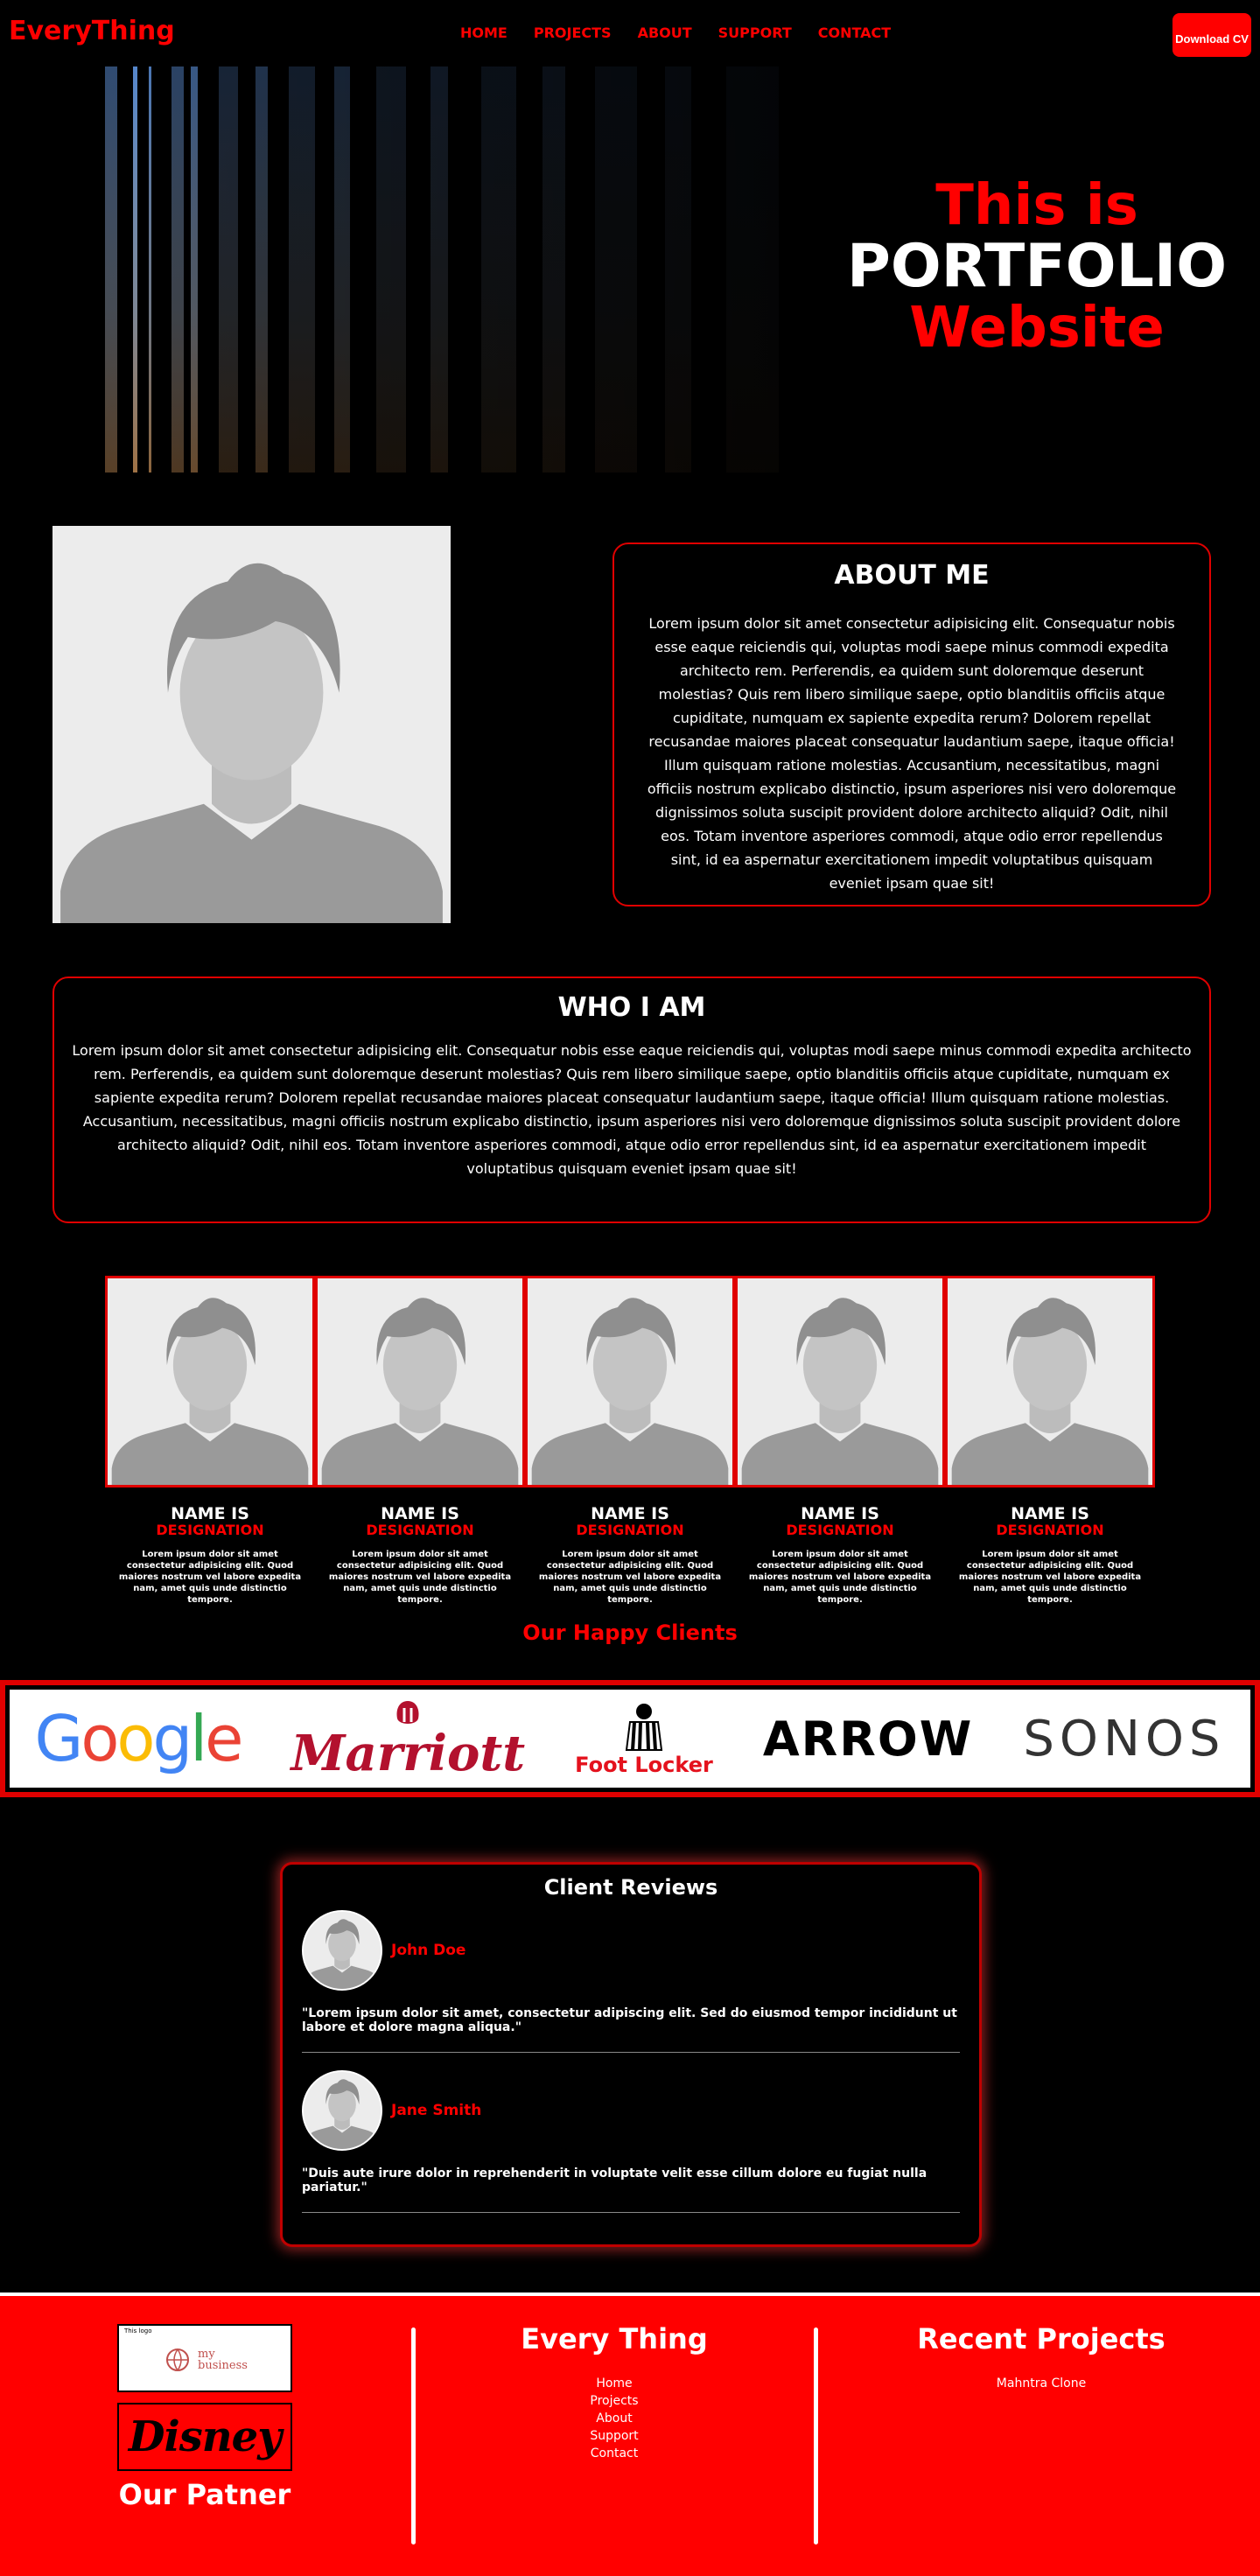 The width and height of the screenshot is (1260, 2576). Describe the element at coordinates (1124, 1739) in the screenshot. I see `sonos-logo: SONOS` at that location.